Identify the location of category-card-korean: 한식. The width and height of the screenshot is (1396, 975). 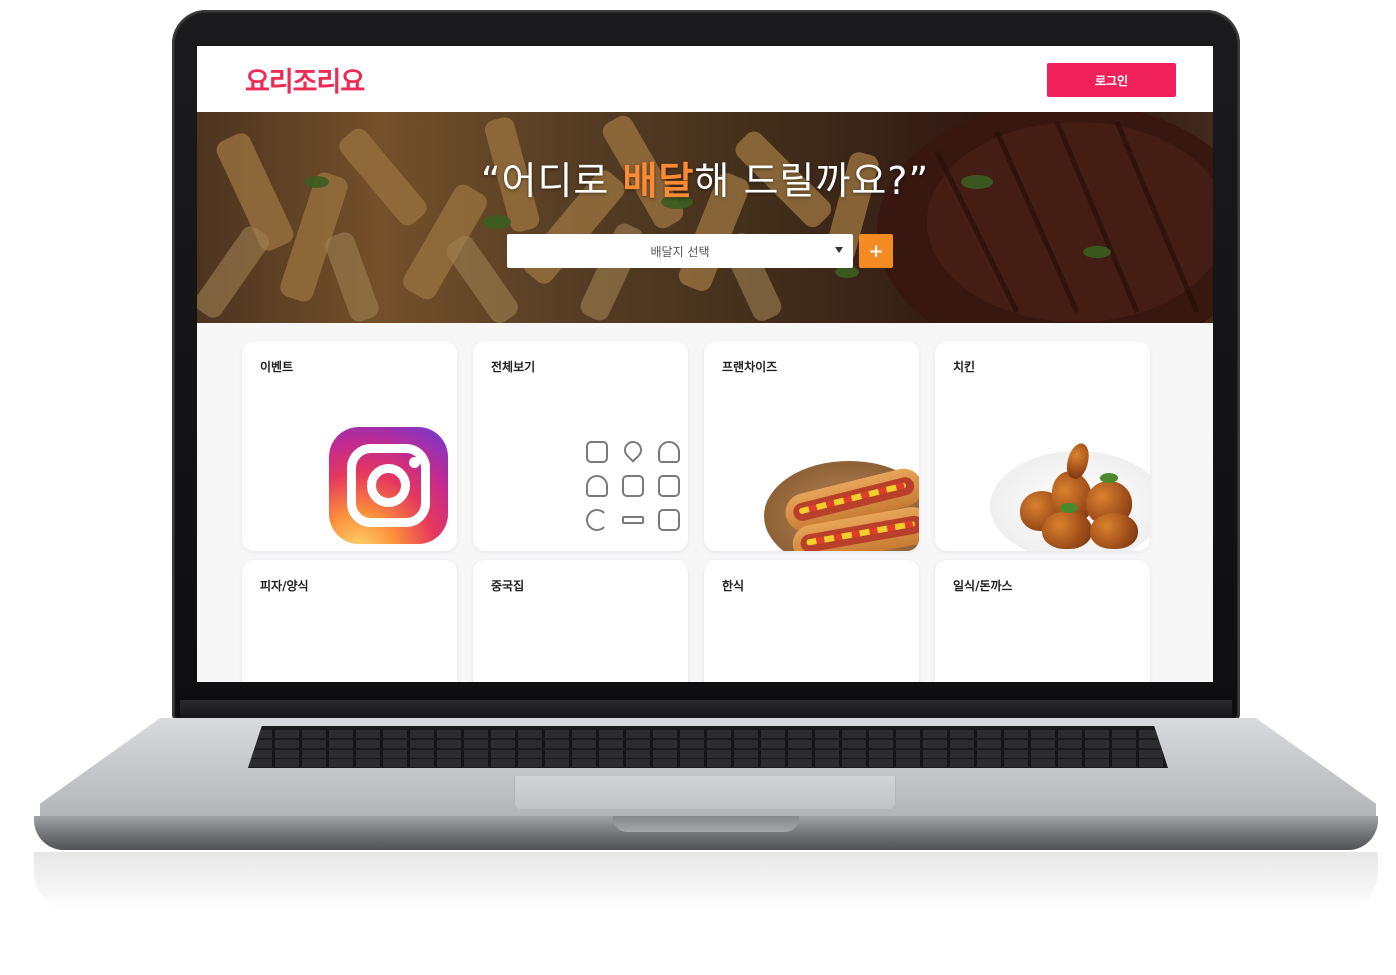
(811, 621).